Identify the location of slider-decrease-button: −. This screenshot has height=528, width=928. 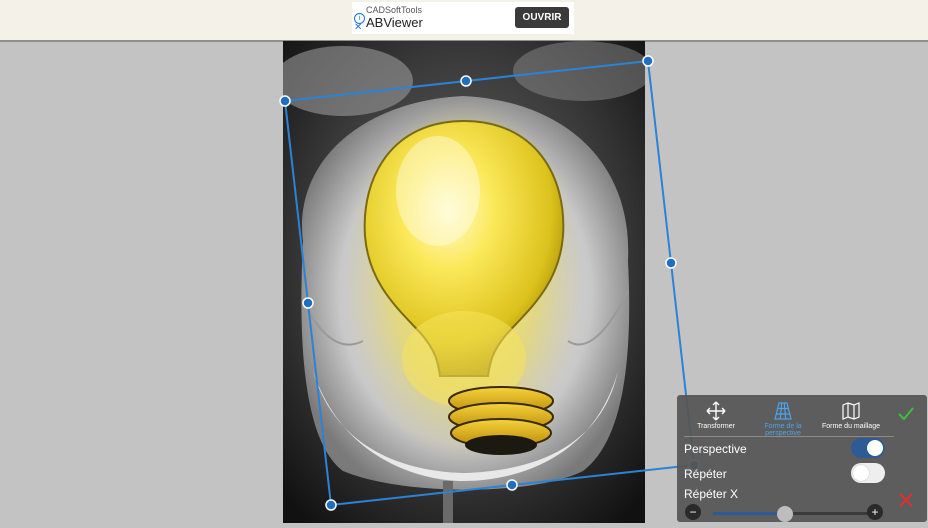
(693, 512).